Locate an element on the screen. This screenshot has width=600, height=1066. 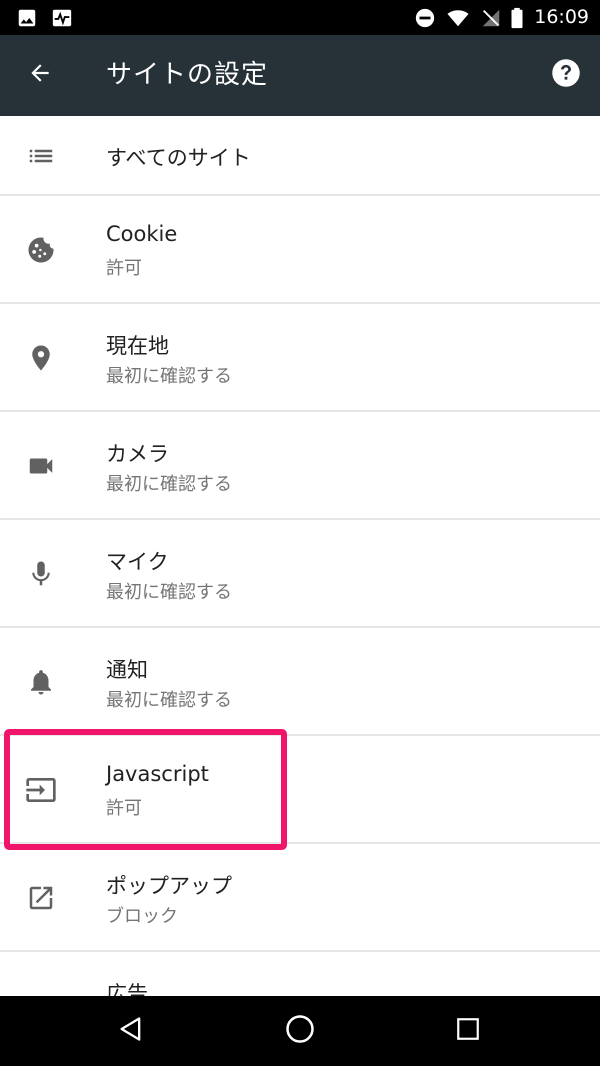
list-item-title: Javascript is located at coordinates (157, 774).